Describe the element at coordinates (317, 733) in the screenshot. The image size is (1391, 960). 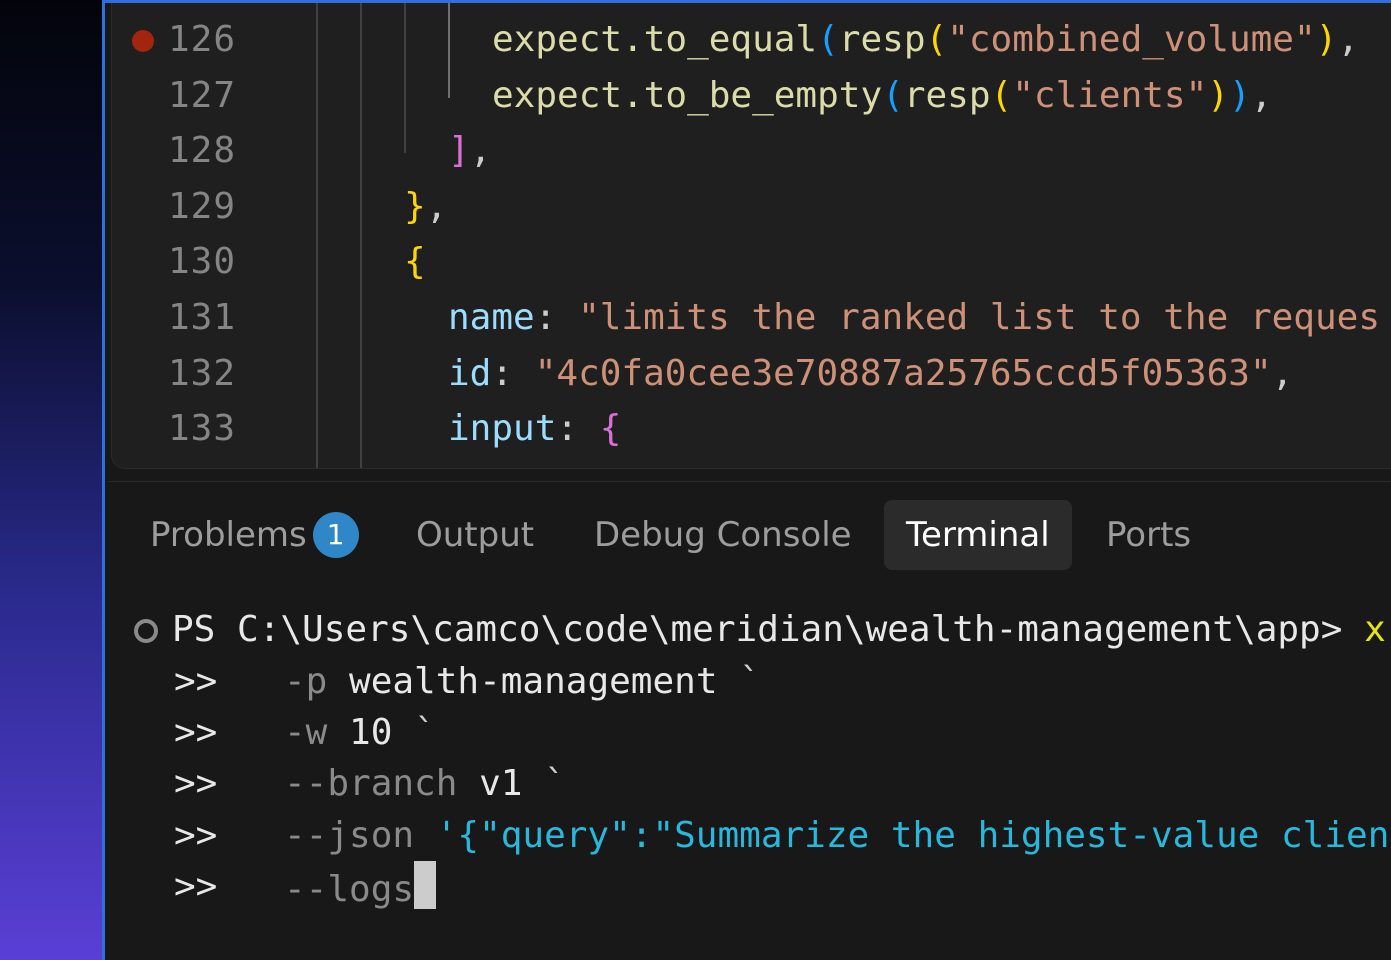
I see `terminal-text: -w` at that location.